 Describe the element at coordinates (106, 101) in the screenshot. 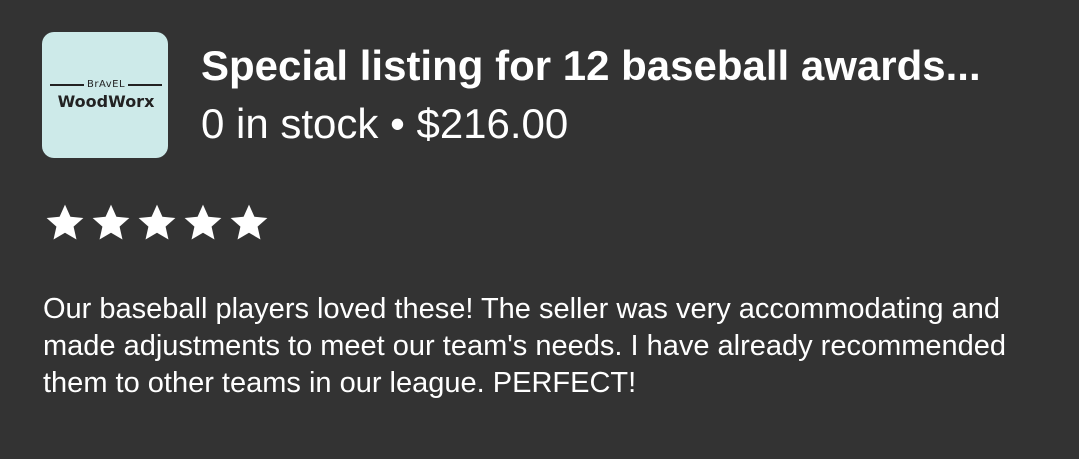

I see `logo-name: WoodWorx` at that location.